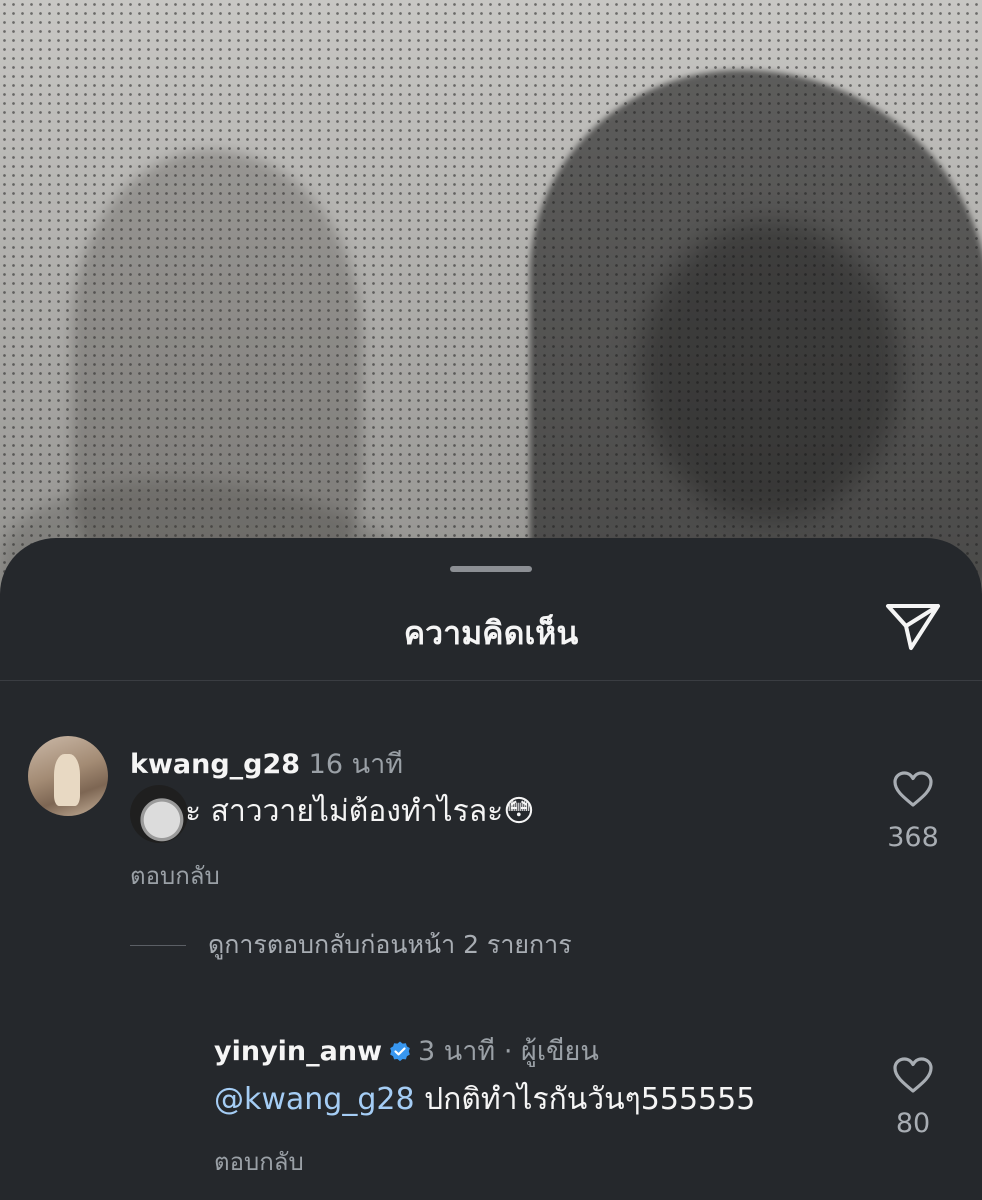 This screenshot has width=982, height=1200. I want to click on avatar-yinyin-anw, so click(159, 814).